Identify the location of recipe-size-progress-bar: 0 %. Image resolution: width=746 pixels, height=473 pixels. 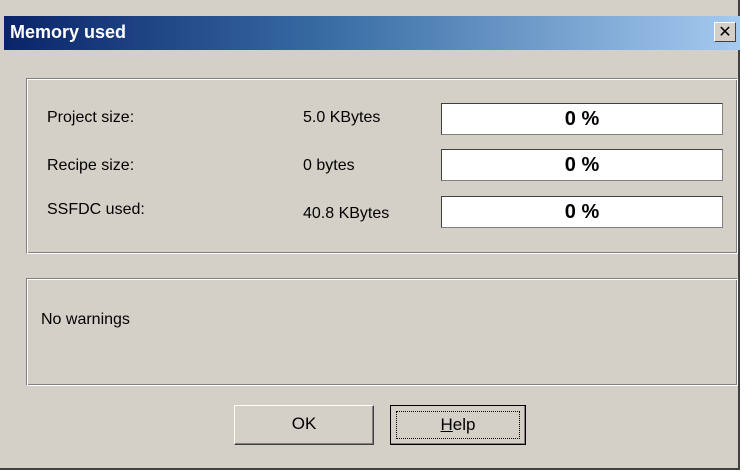
(582, 165).